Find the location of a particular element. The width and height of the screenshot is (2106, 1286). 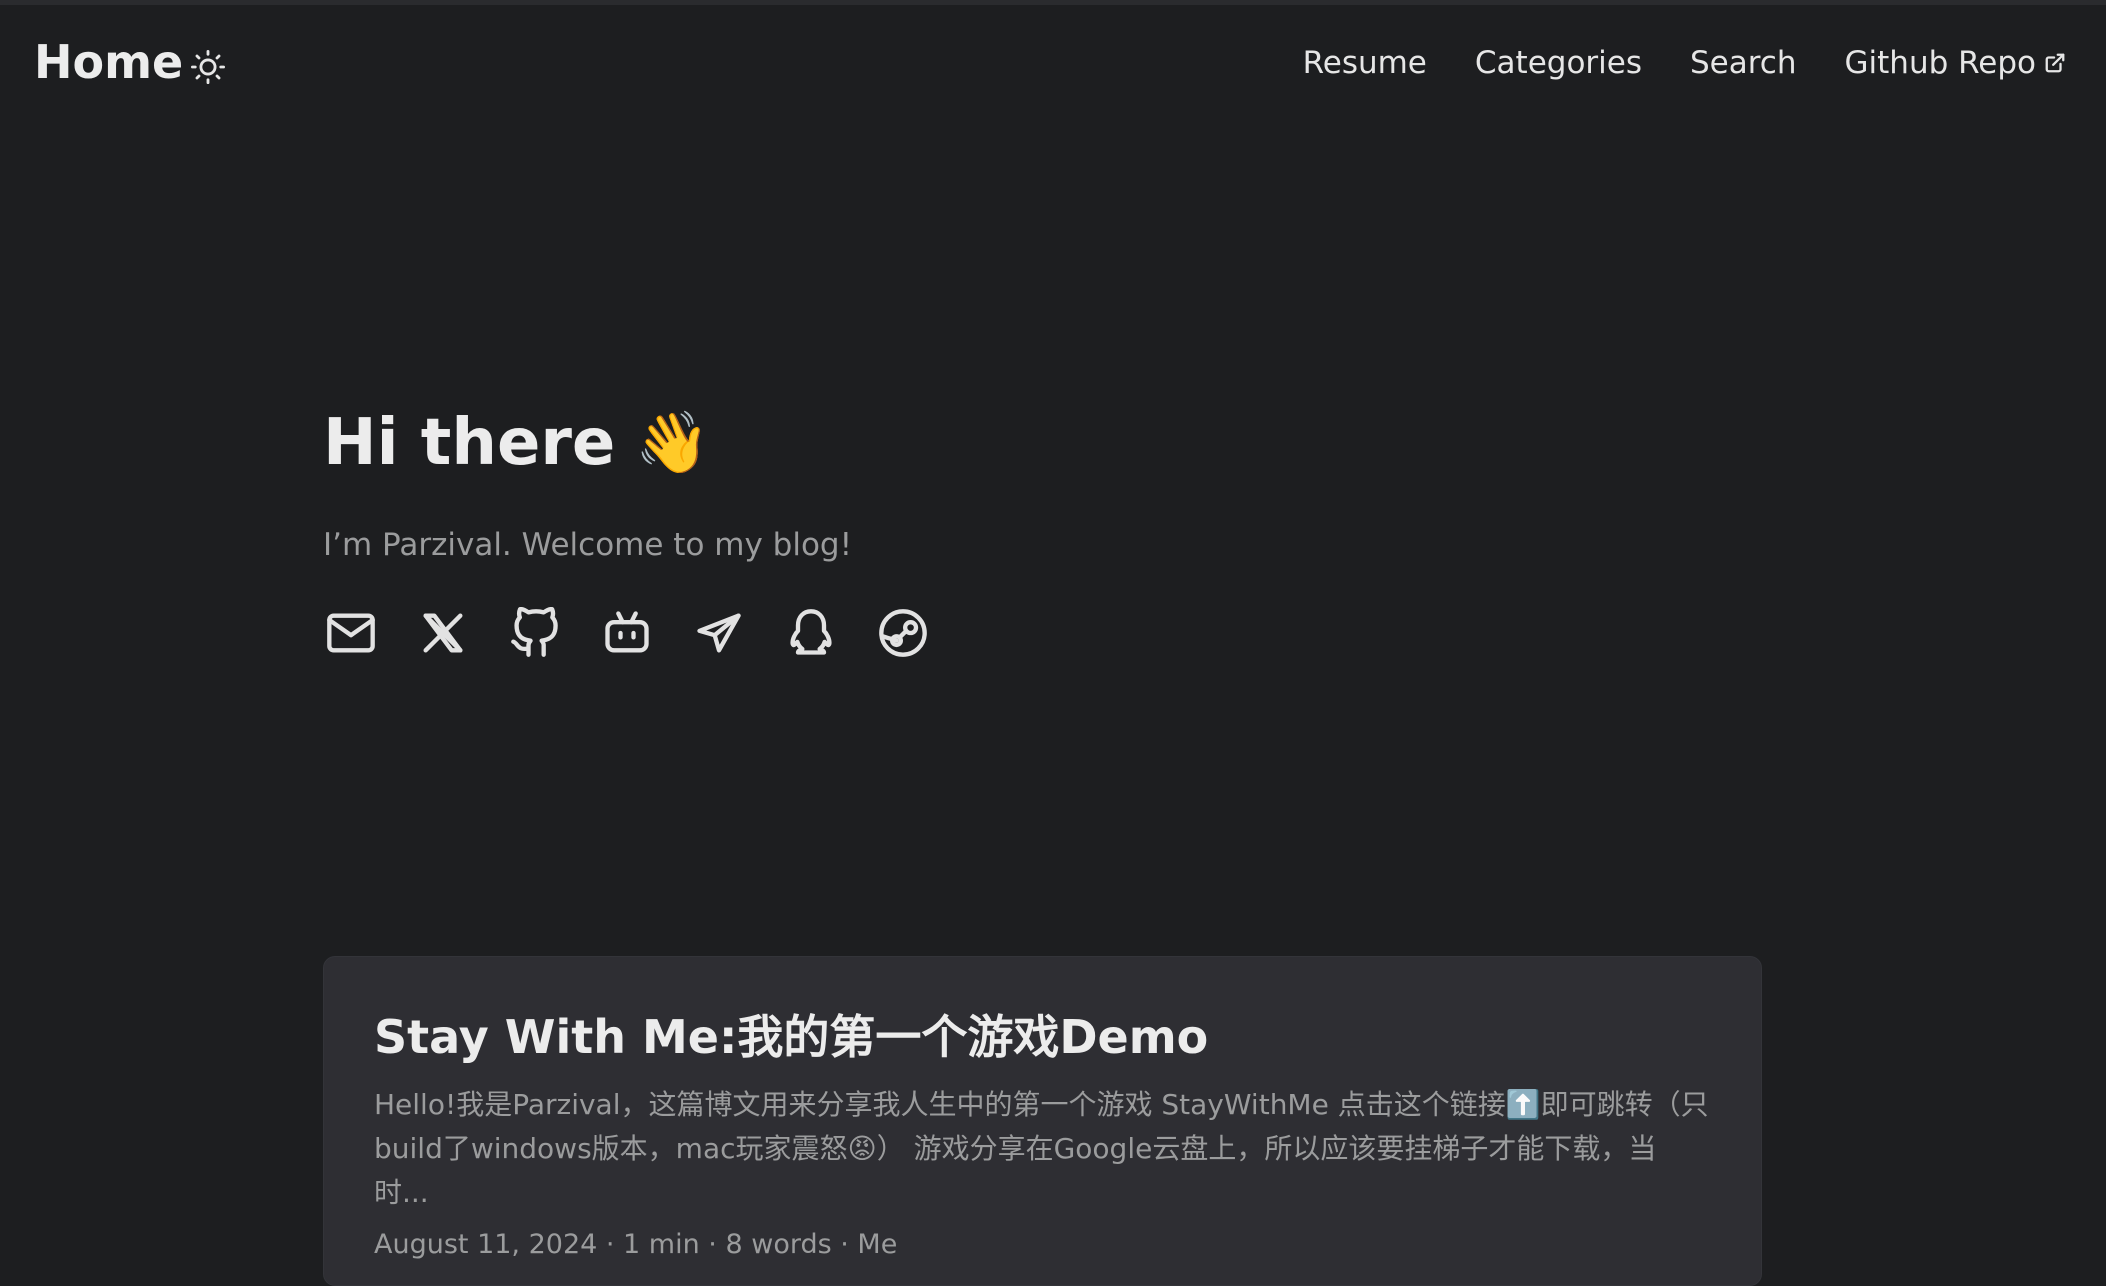

hero-title-text: Hi there is located at coordinates (469, 443).